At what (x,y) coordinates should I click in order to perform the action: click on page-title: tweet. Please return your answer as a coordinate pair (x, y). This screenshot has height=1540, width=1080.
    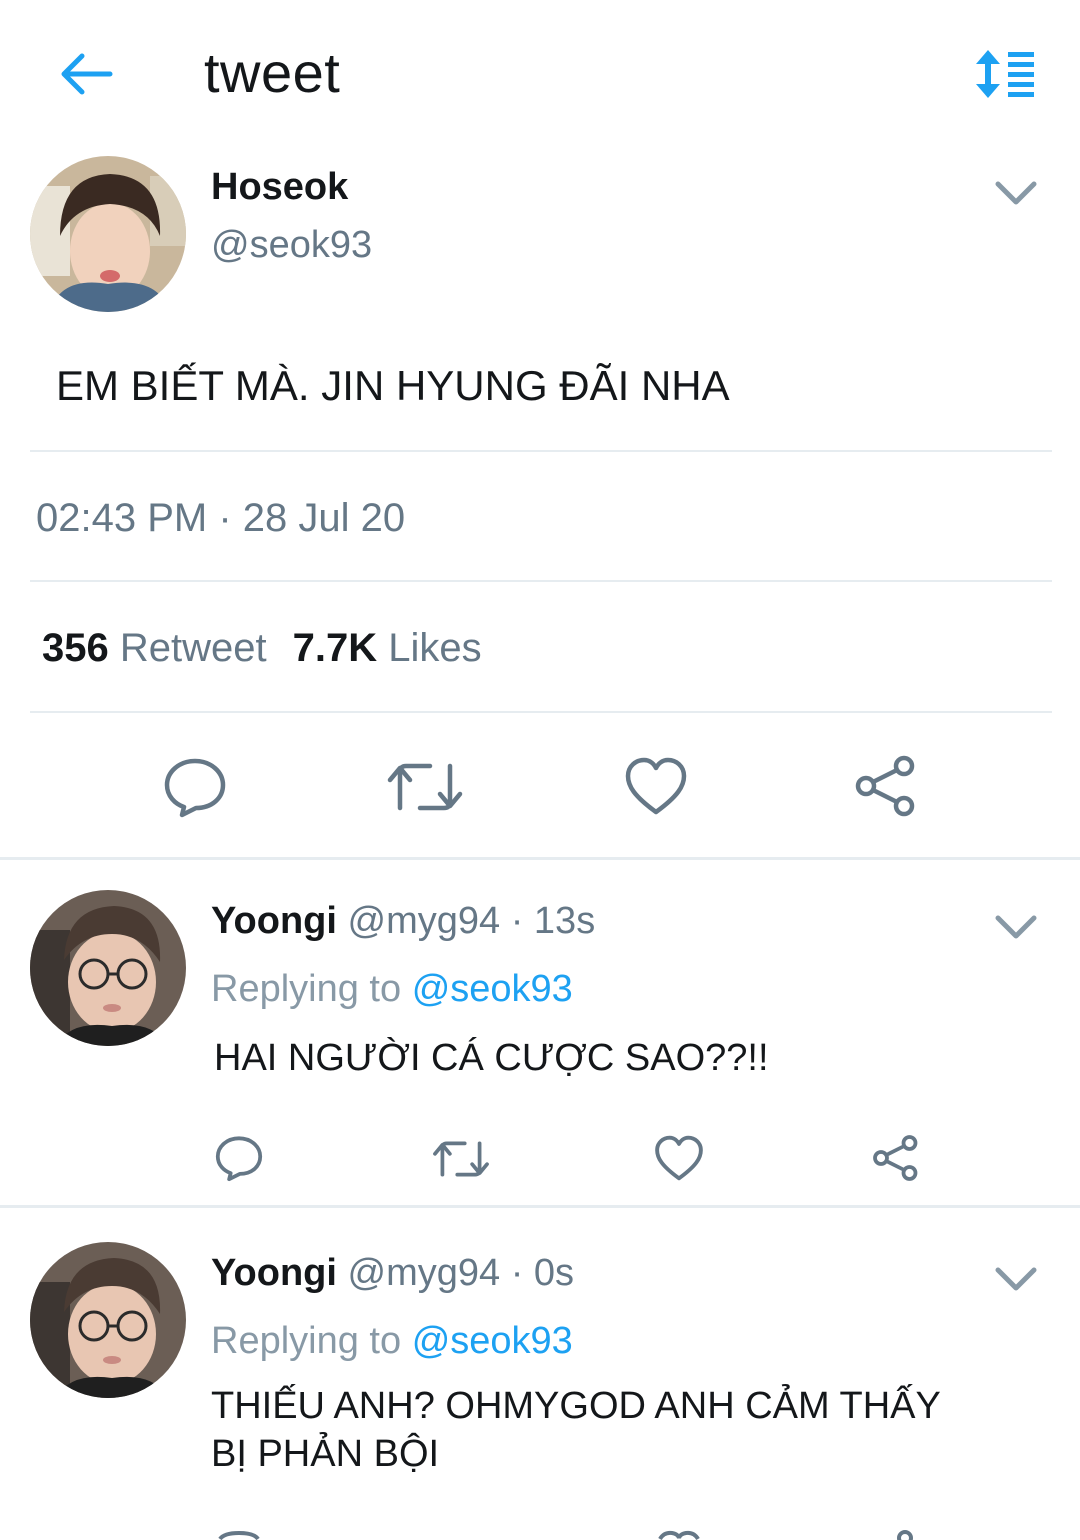
    Looking at the image, I should click on (272, 72).